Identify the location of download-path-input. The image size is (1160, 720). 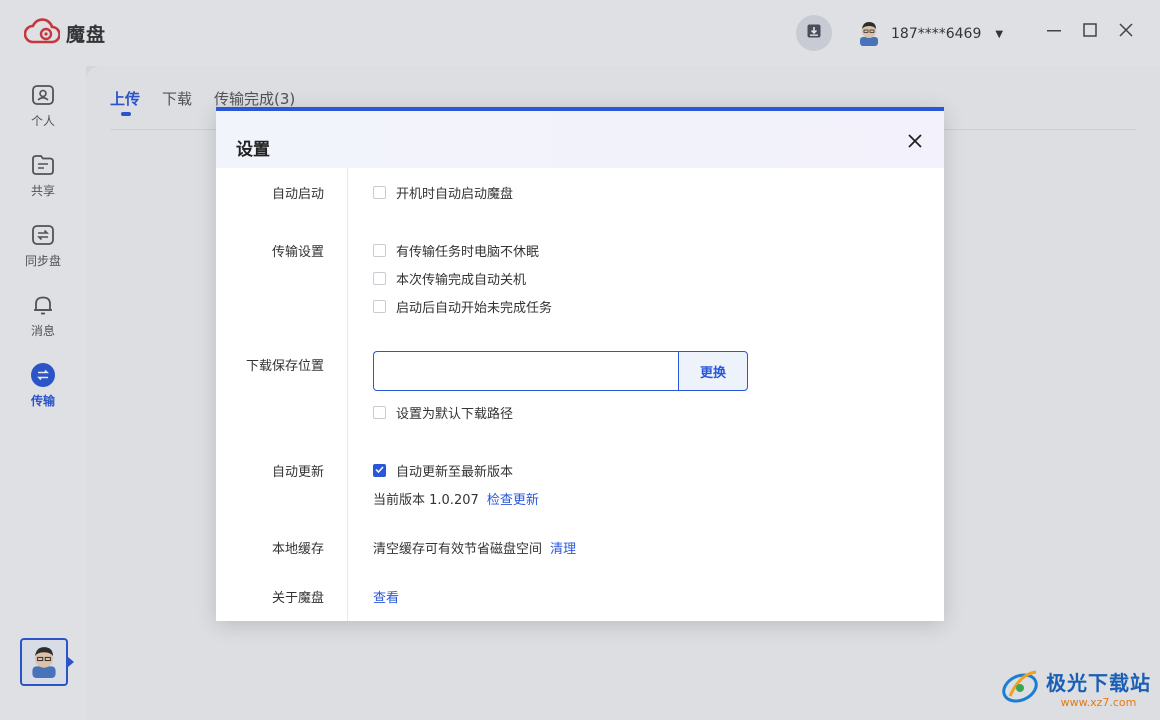
(526, 371).